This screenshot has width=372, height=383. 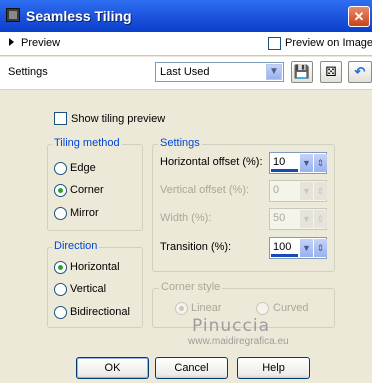 What do you see at coordinates (84, 213) in the screenshot?
I see `radio-mirror-label: Mirror` at bounding box center [84, 213].